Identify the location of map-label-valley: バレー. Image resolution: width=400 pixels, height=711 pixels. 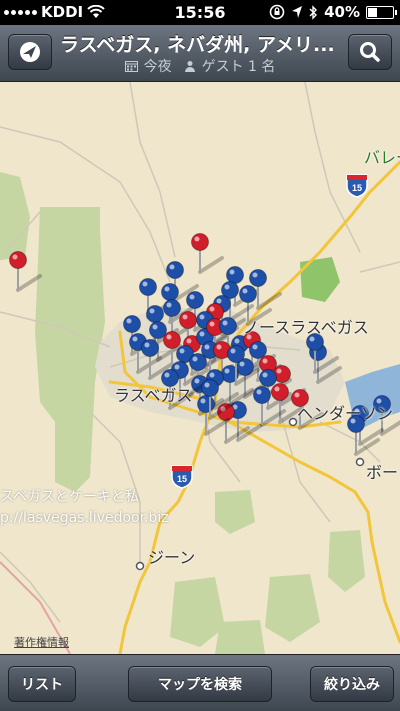
(382, 156).